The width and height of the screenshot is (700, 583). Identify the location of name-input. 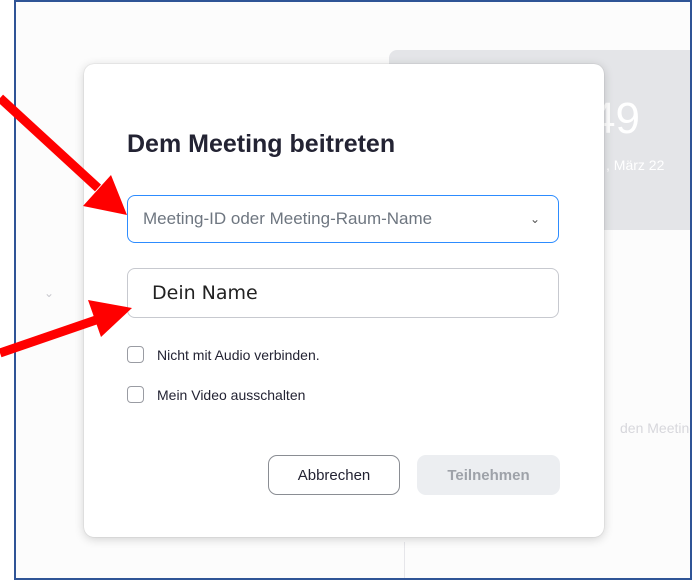
(343, 293).